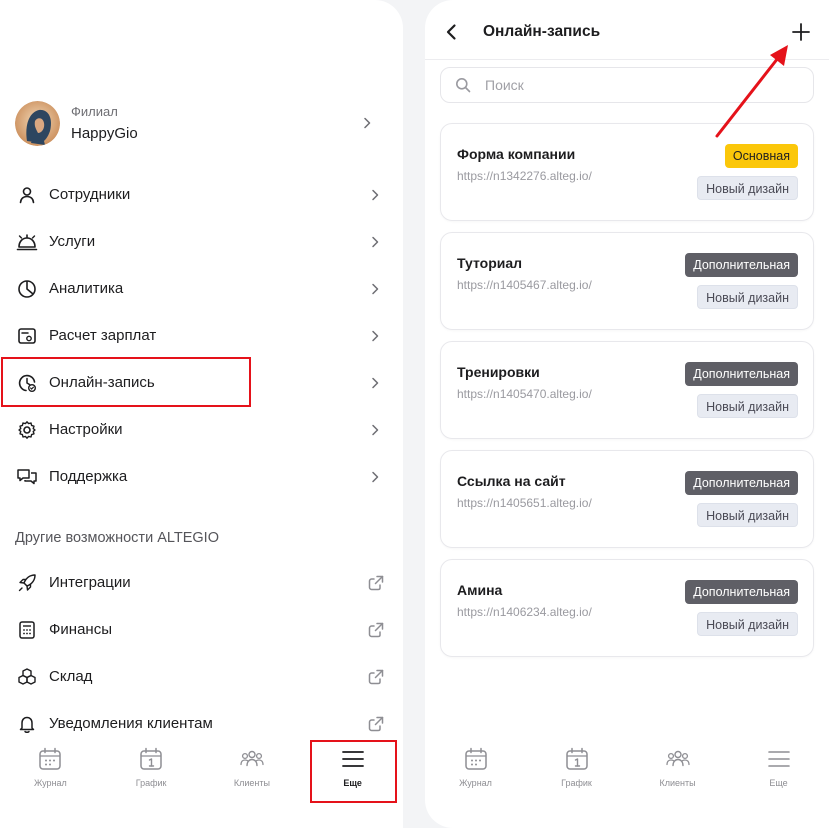 The height and width of the screenshot is (828, 829). I want to click on menu-item-label: Финансы, so click(80, 629).